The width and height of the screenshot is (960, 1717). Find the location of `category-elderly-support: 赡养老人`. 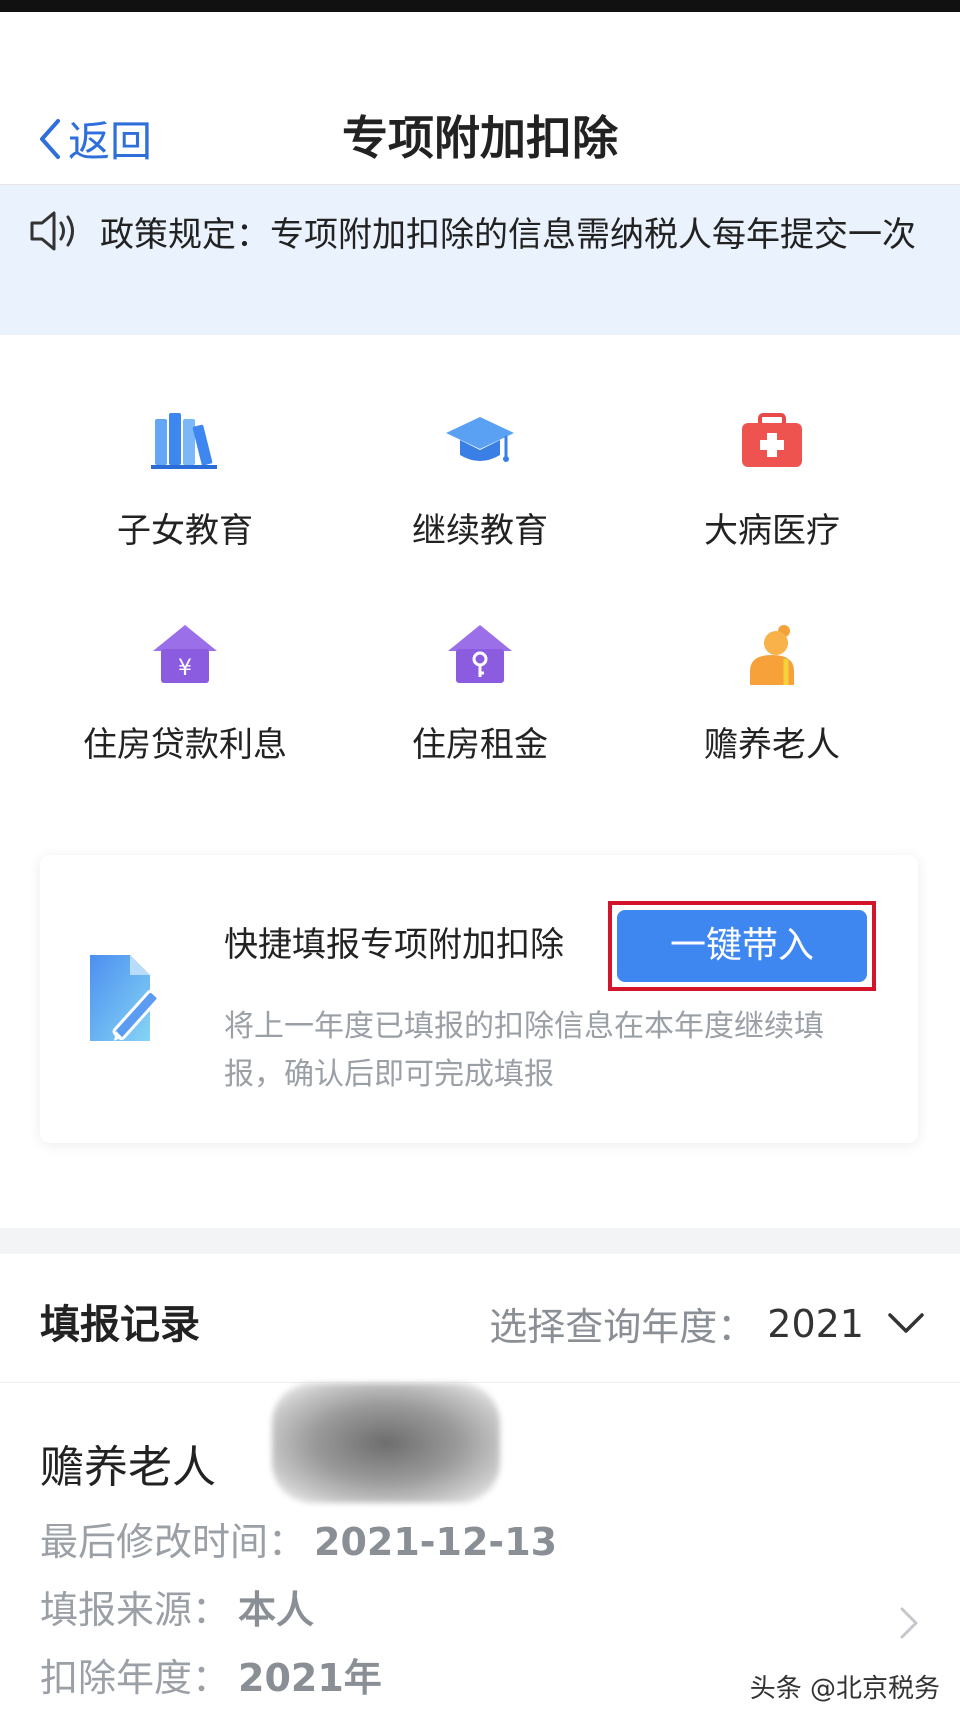

category-elderly-support: 赡养老人 is located at coordinates (772, 657).